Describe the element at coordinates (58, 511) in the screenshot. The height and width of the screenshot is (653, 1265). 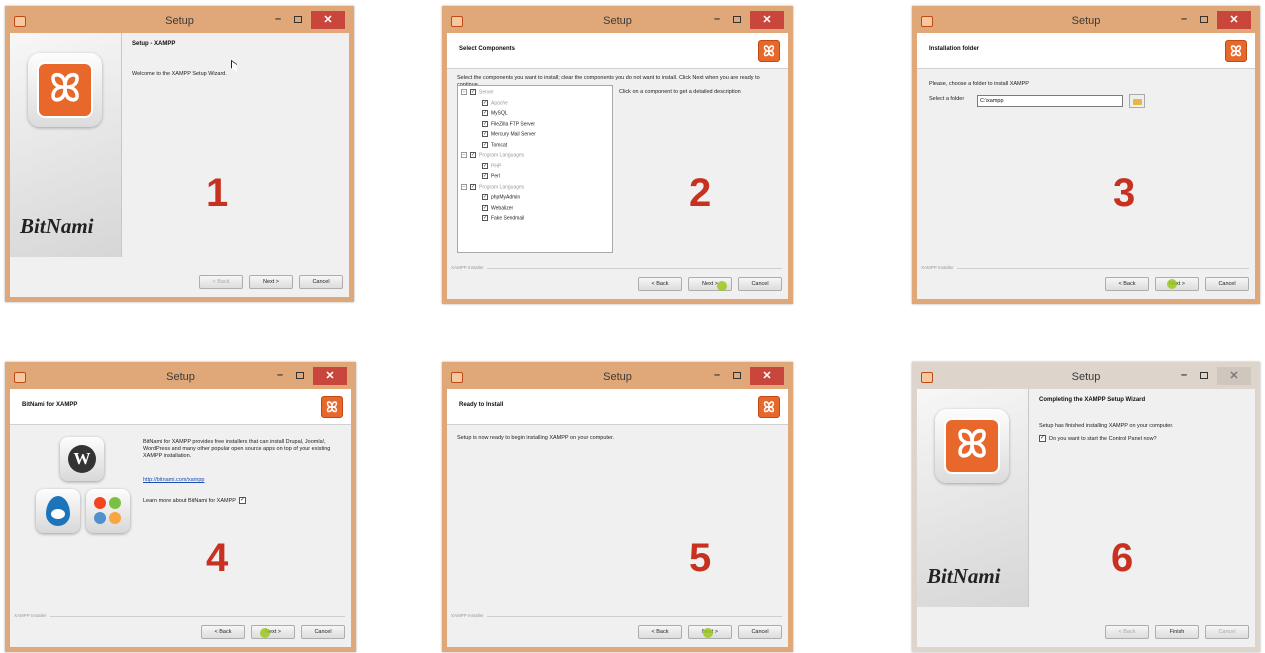
I see `drupal-icon` at that location.